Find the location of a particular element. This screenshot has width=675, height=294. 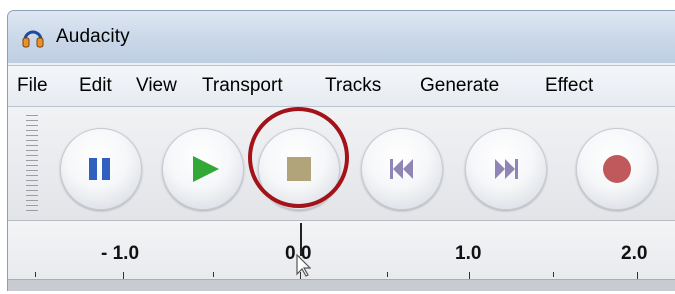

ruler-label-minus-1: - 1.0 is located at coordinates (120, 253).